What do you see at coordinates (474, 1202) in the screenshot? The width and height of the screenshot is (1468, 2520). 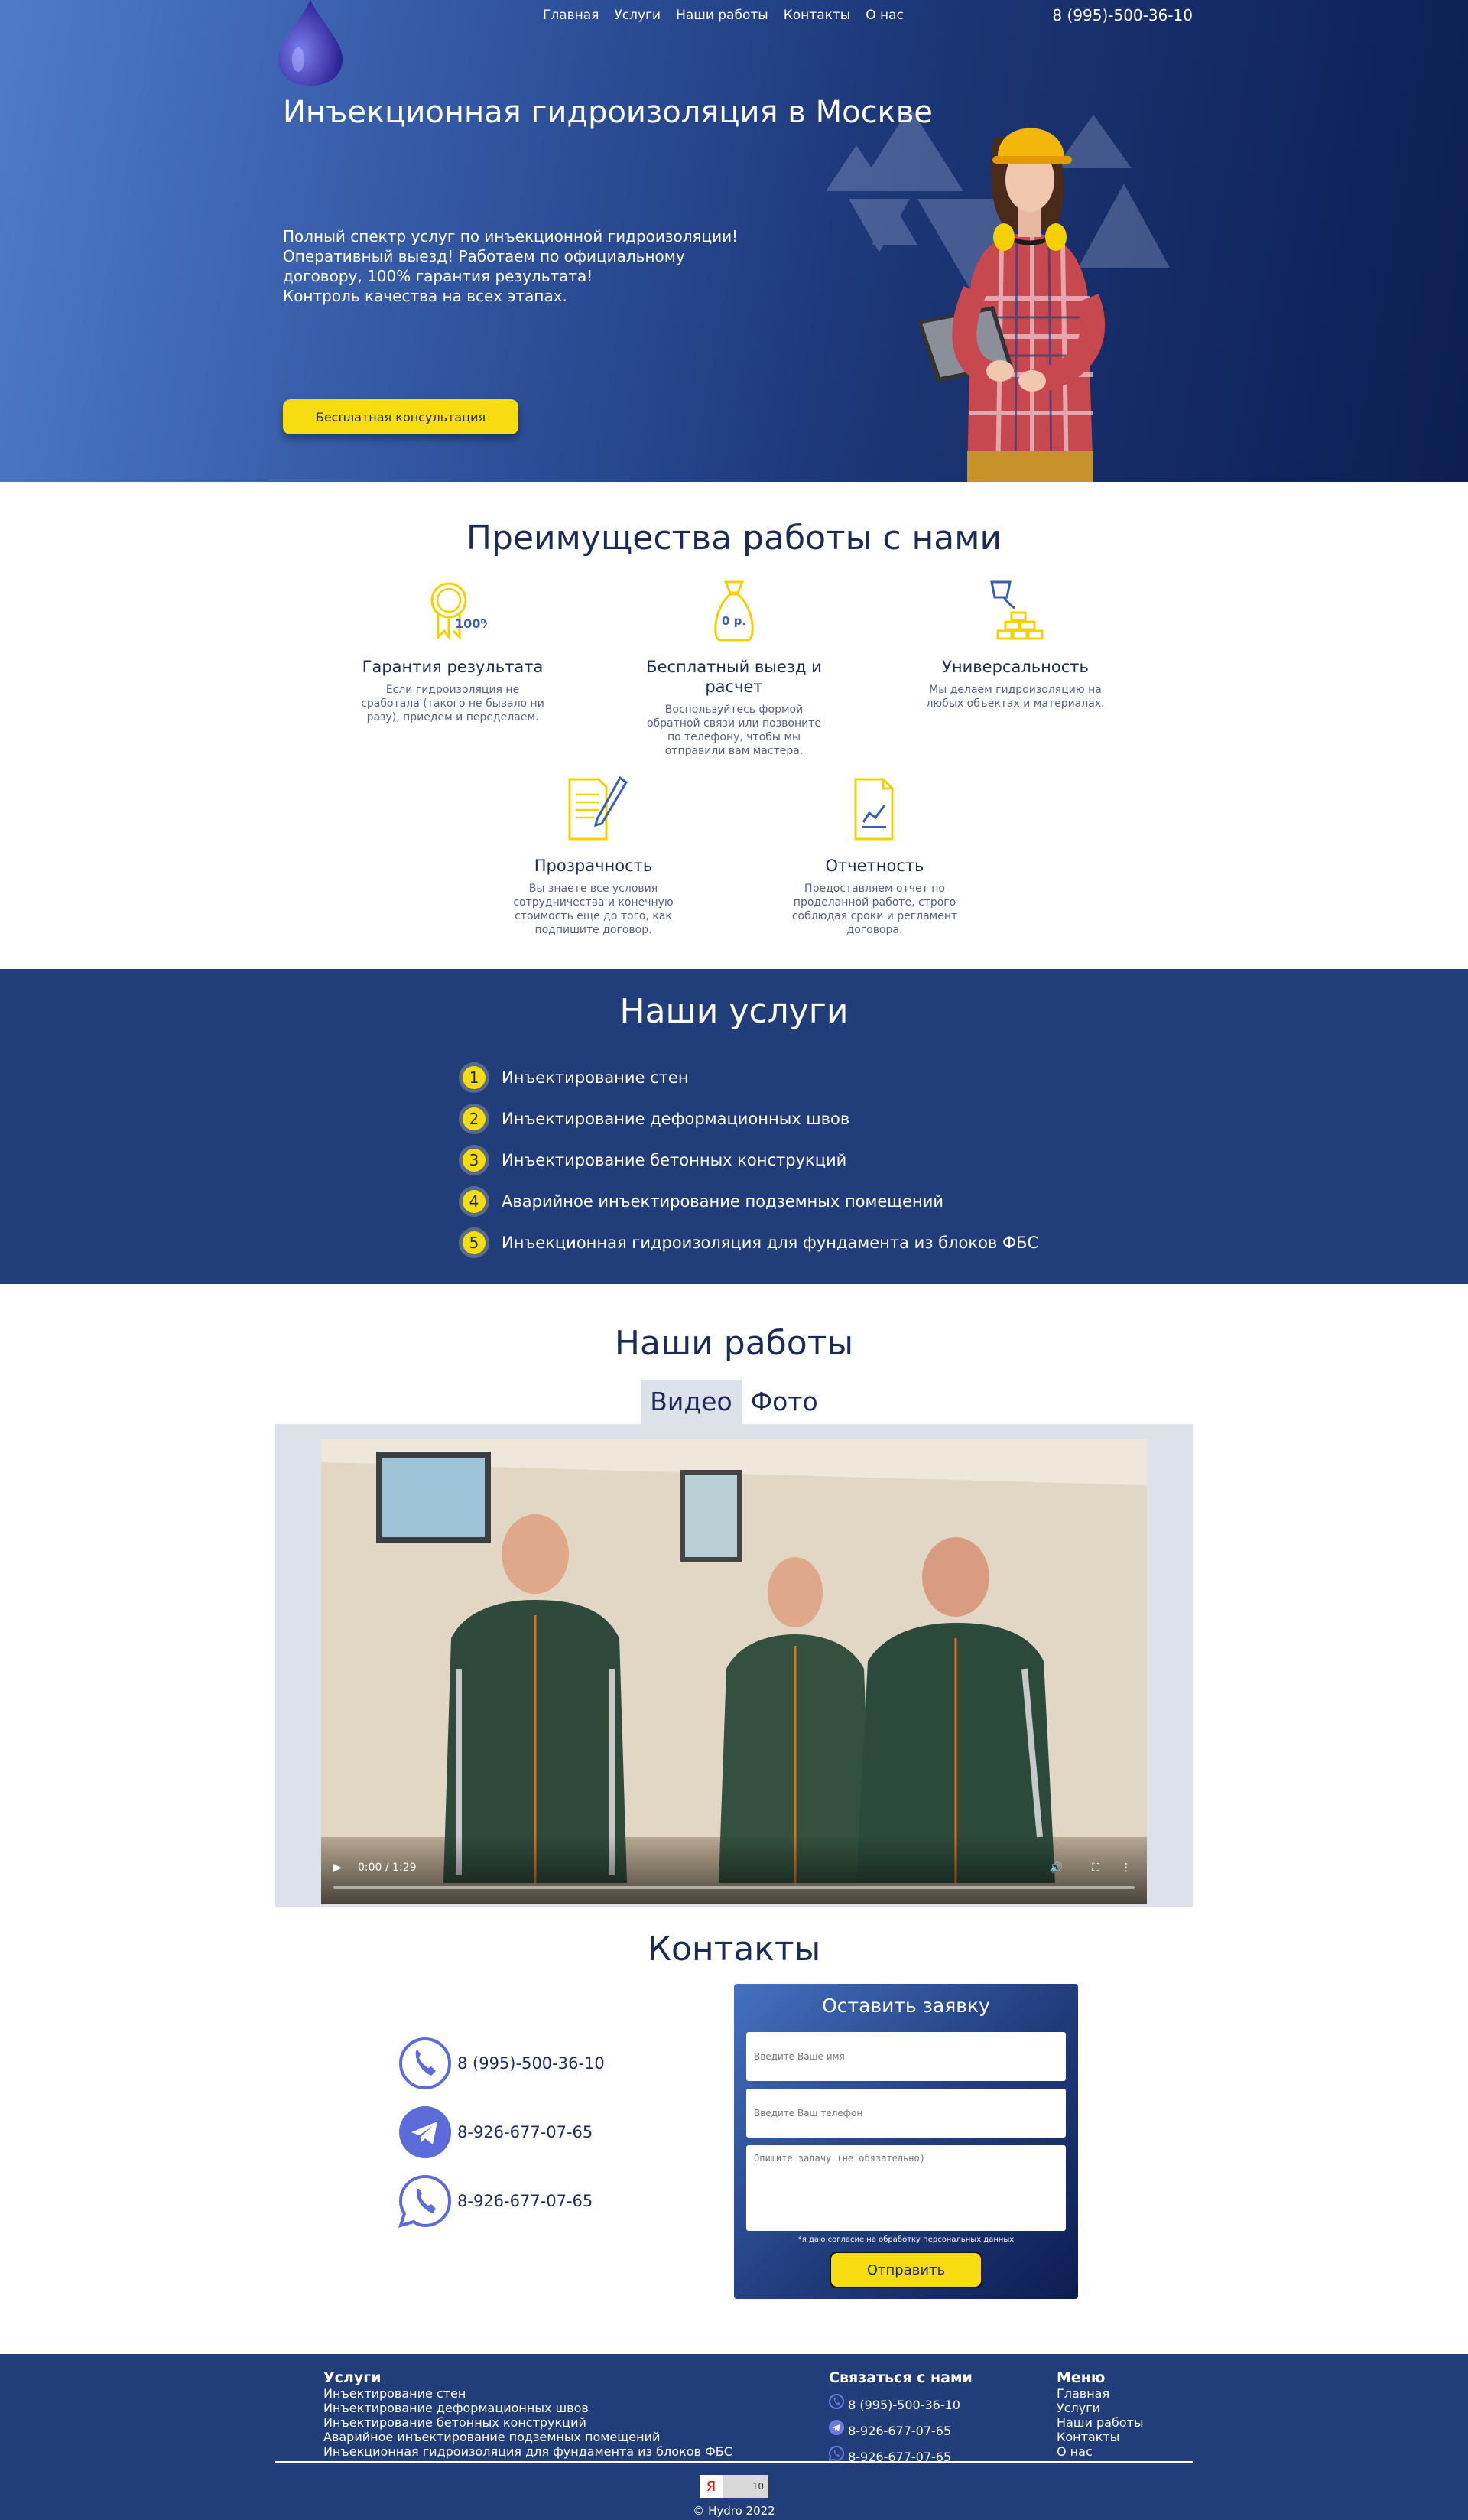 I see `number-badge: 4` at bounding box center [474, 1202].